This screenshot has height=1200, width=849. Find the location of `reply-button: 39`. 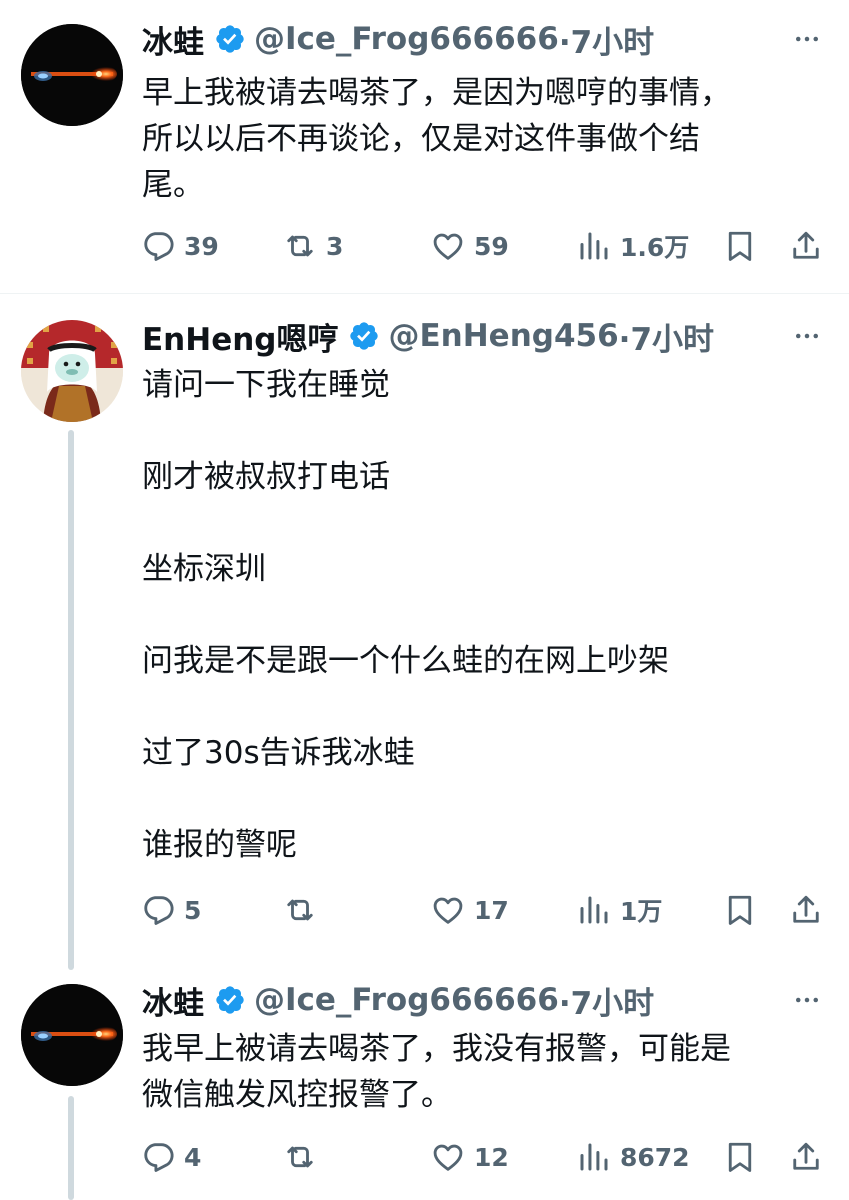

reply-button: 39 is located at coordinates (179, 246).